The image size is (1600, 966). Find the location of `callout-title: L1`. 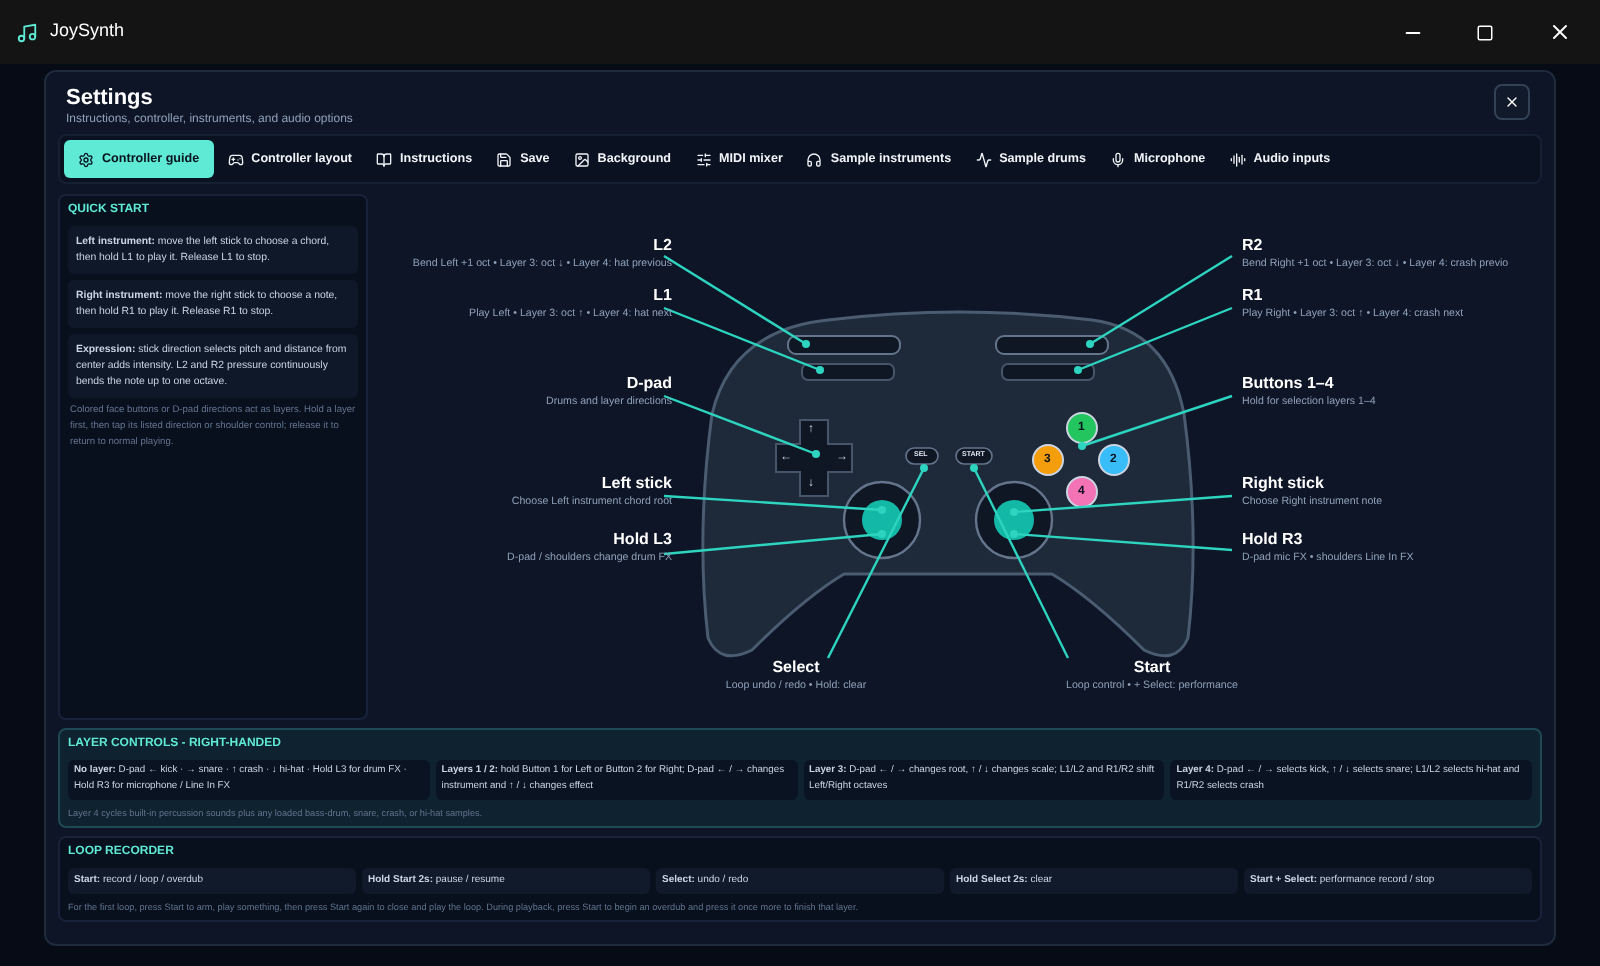

callout-title: L1 is located at coordinates (662, 296).